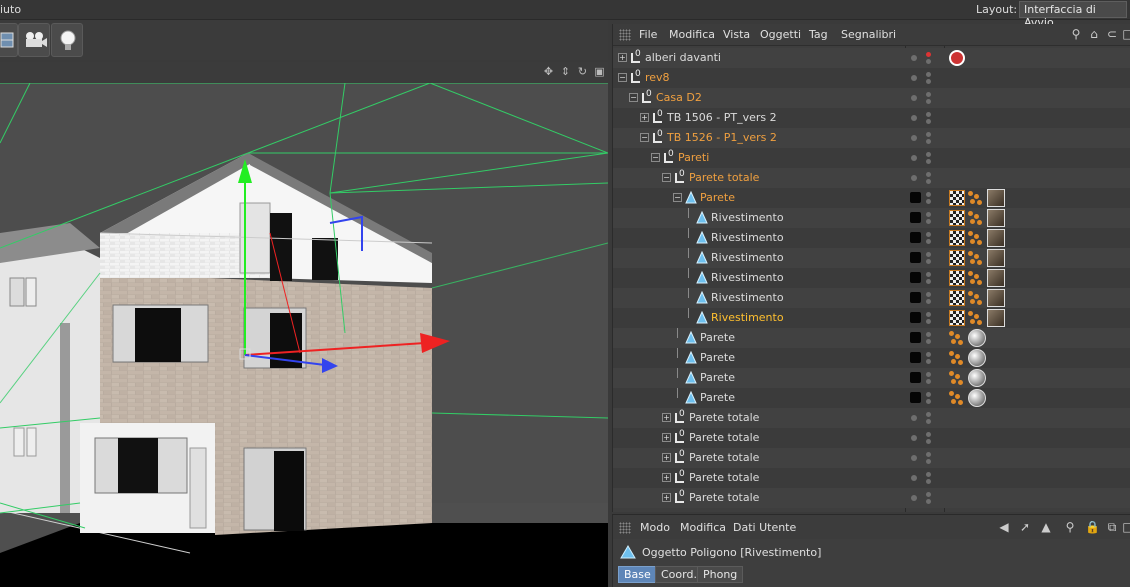  Describe the element at coordinates (10, 9) in the screenshot. I see `menu-help: iuto` at that location.